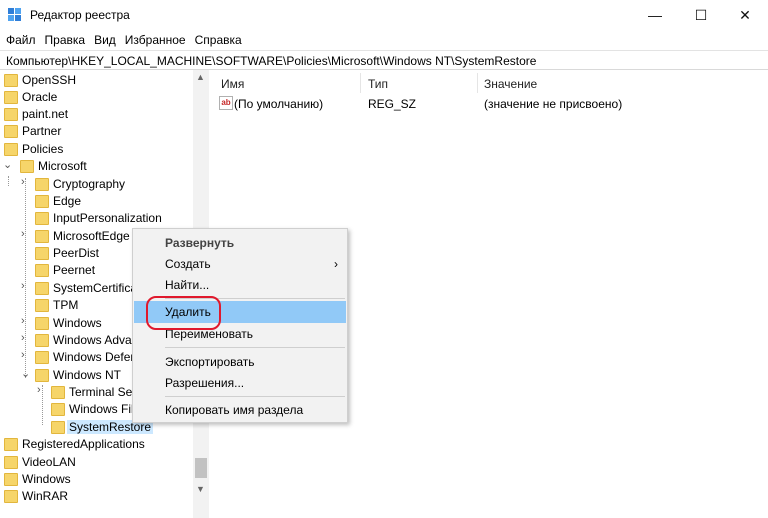 This screenshot has height=518, width=768. Describe the element at coordinates (65, 40) in the screenshot. I see `menu-edit: Правка` at that location.